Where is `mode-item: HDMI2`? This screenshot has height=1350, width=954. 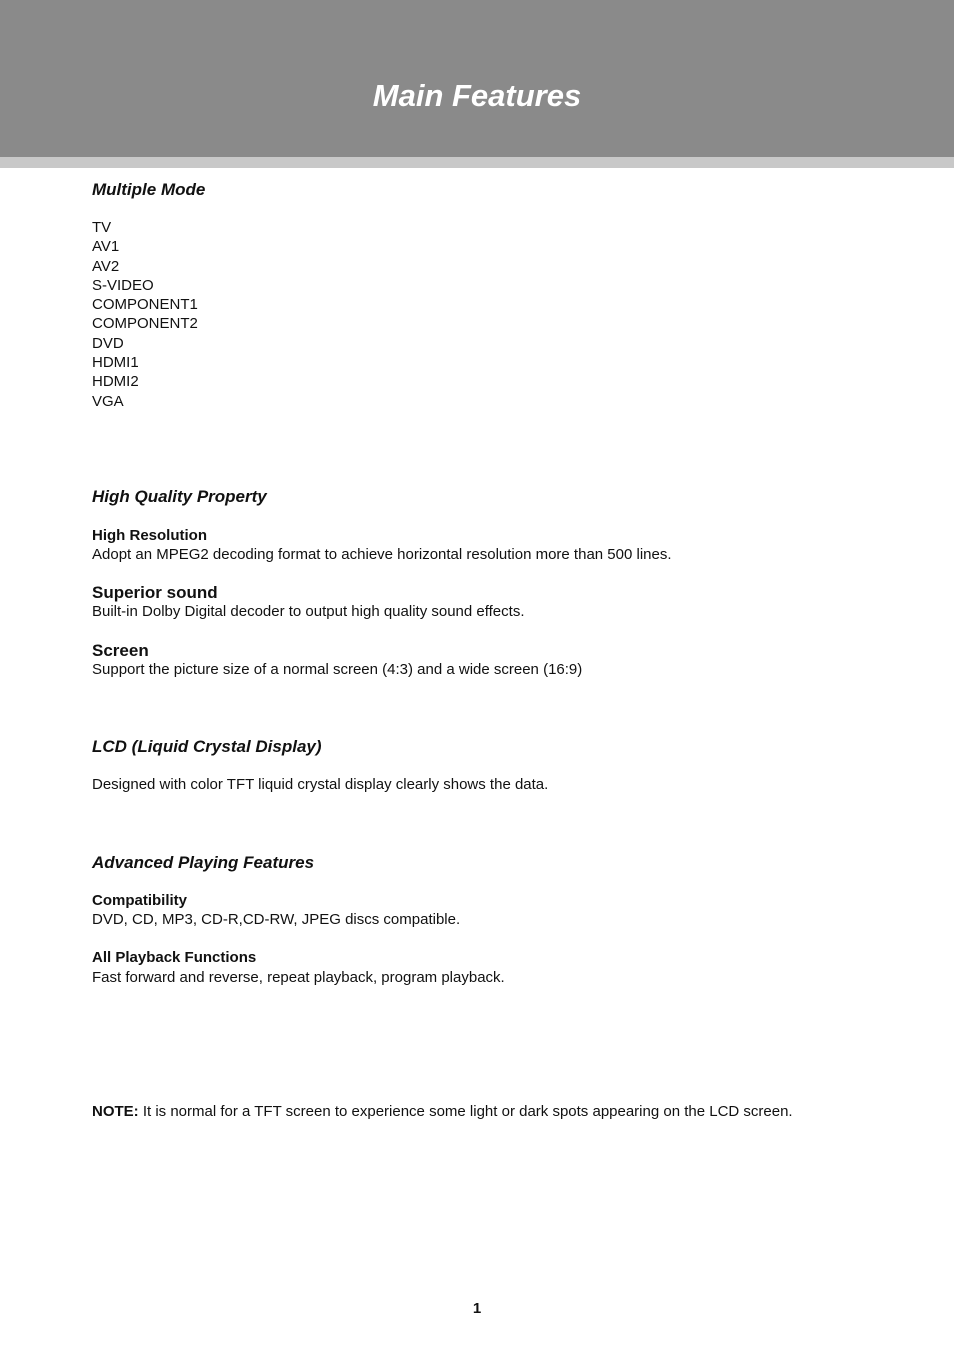 mode-item: HDMI2 is located at coordinates (115, 382).